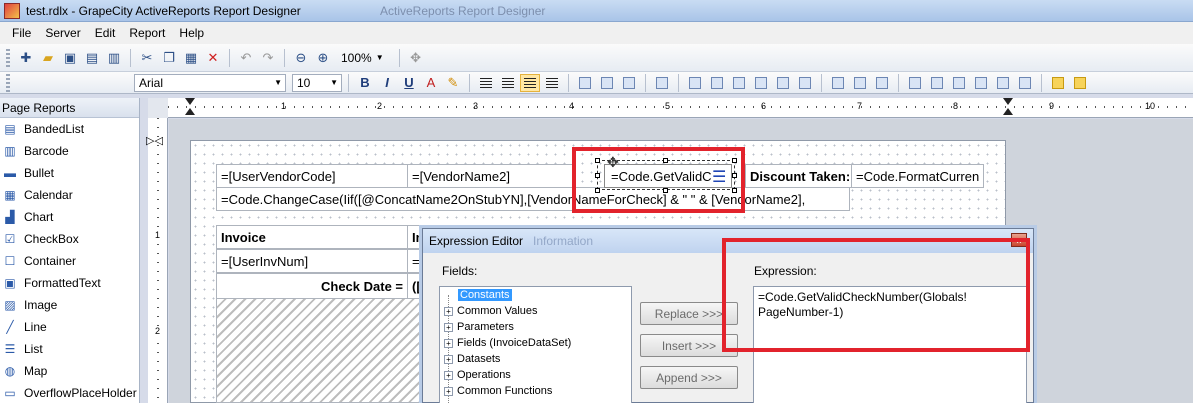  Describe the element at coordinates (69, 283) in the screenshot. I see `toolbox-item-formattedtext: ▣ FormattedText` at that location.